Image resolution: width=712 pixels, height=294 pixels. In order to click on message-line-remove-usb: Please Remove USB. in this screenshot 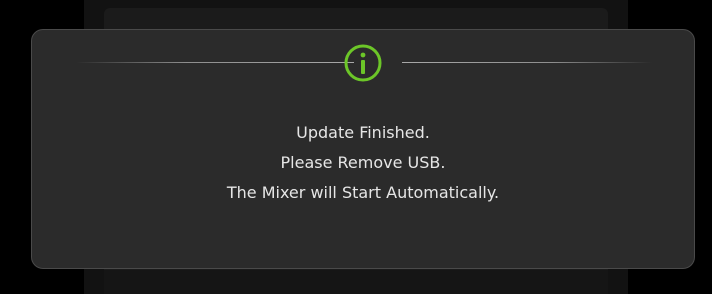, I will do `click(363, 162)`.